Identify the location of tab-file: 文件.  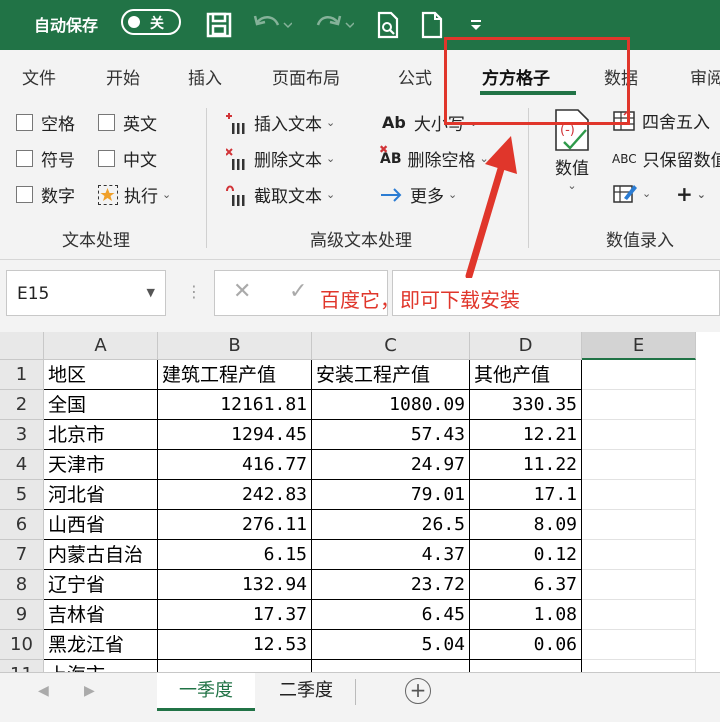
(39, 76).